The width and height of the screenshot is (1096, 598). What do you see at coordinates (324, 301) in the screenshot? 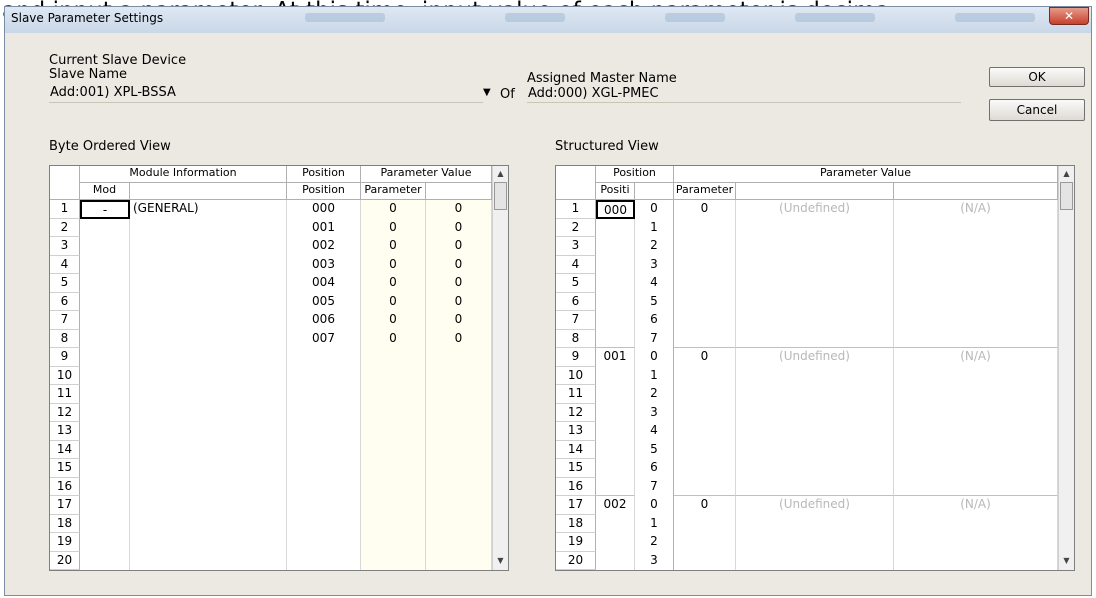
I see `position-cell: 005` at bounding box center [324, 301].